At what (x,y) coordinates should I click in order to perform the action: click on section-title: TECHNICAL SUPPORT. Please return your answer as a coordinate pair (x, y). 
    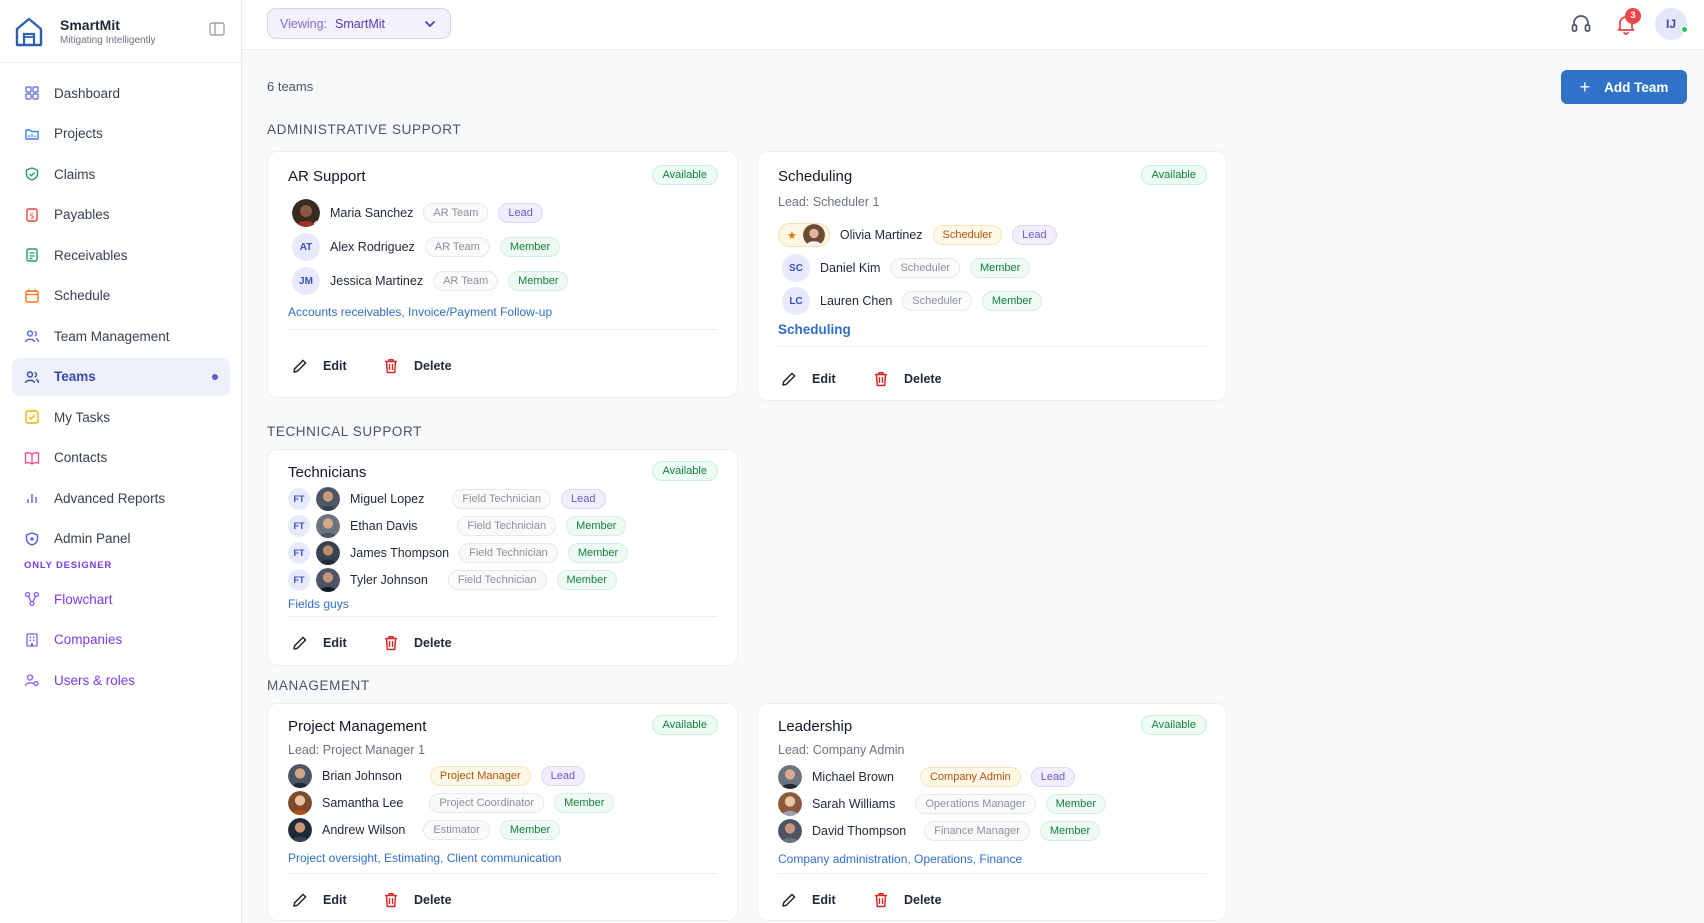
    Looking at the image, I should click on (344, 431).